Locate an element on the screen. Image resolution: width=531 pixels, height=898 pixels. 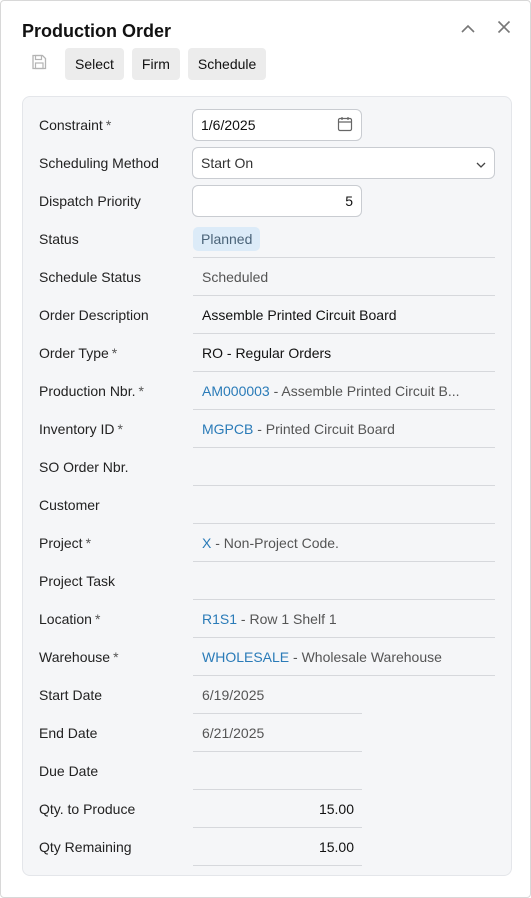
chevron-up-icon is located at coordinates (468, 29).